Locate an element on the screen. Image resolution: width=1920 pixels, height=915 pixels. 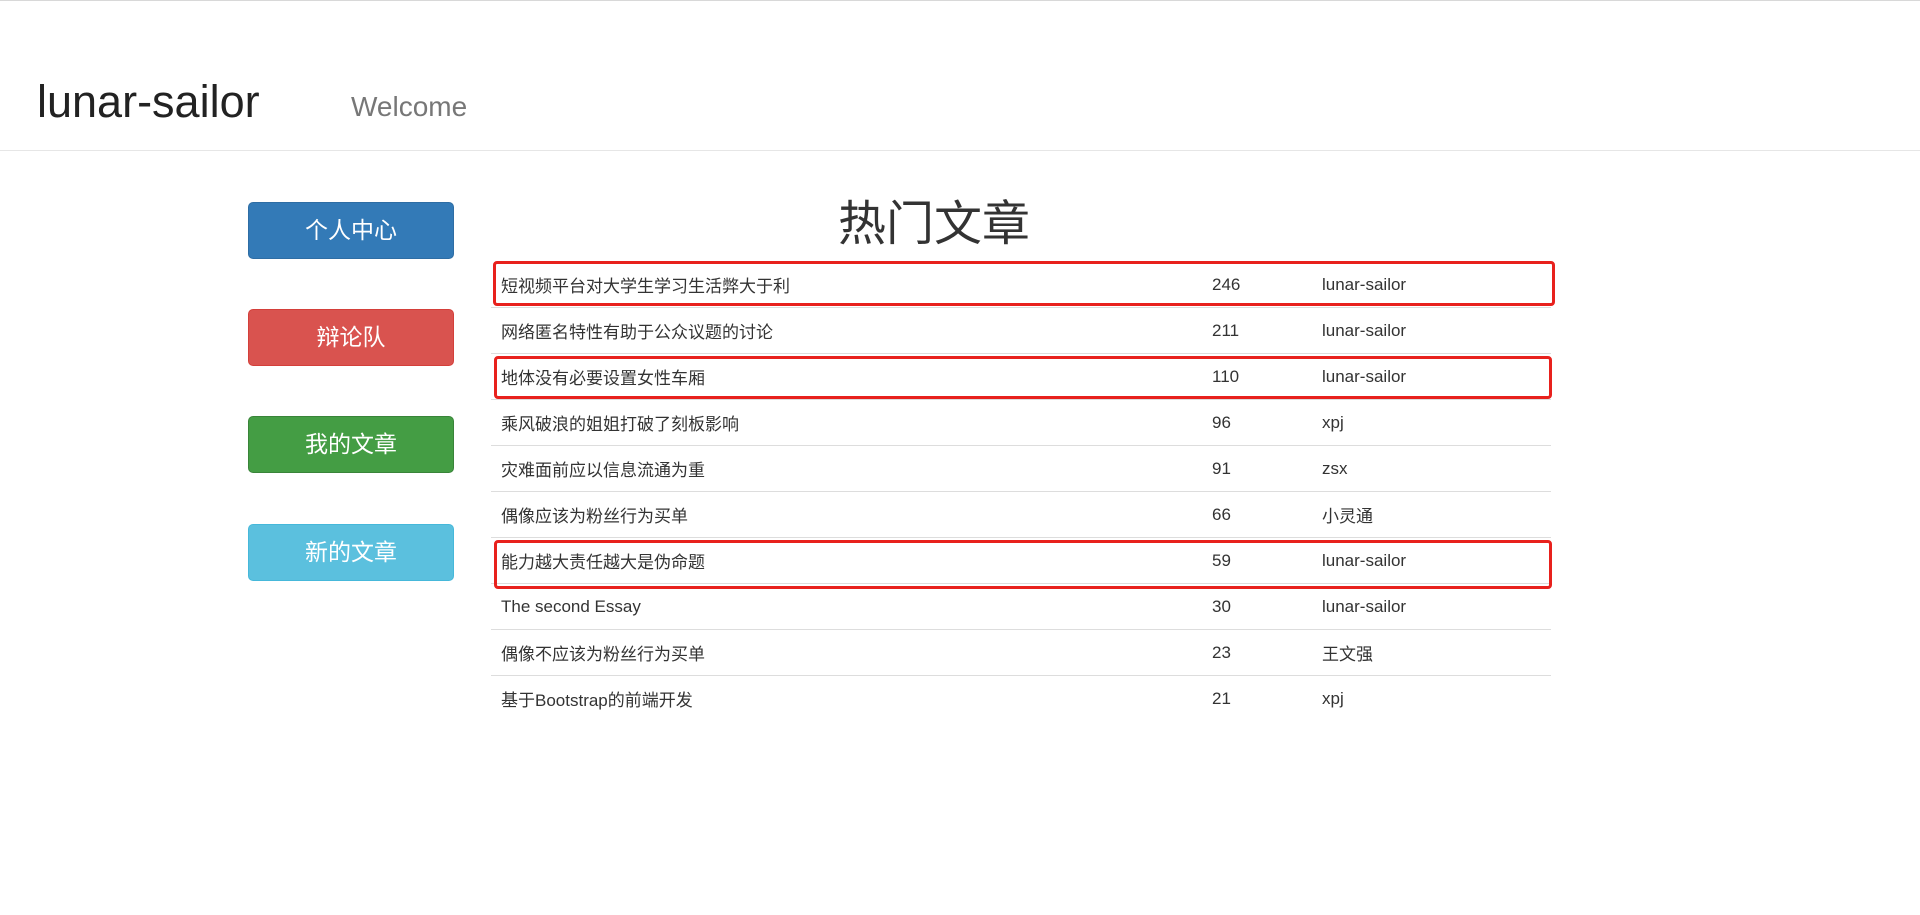
table-row: 短视频平台对大学生学习生活弊大于利 246 lunar-sailor is located at coordinates (1021, 285).